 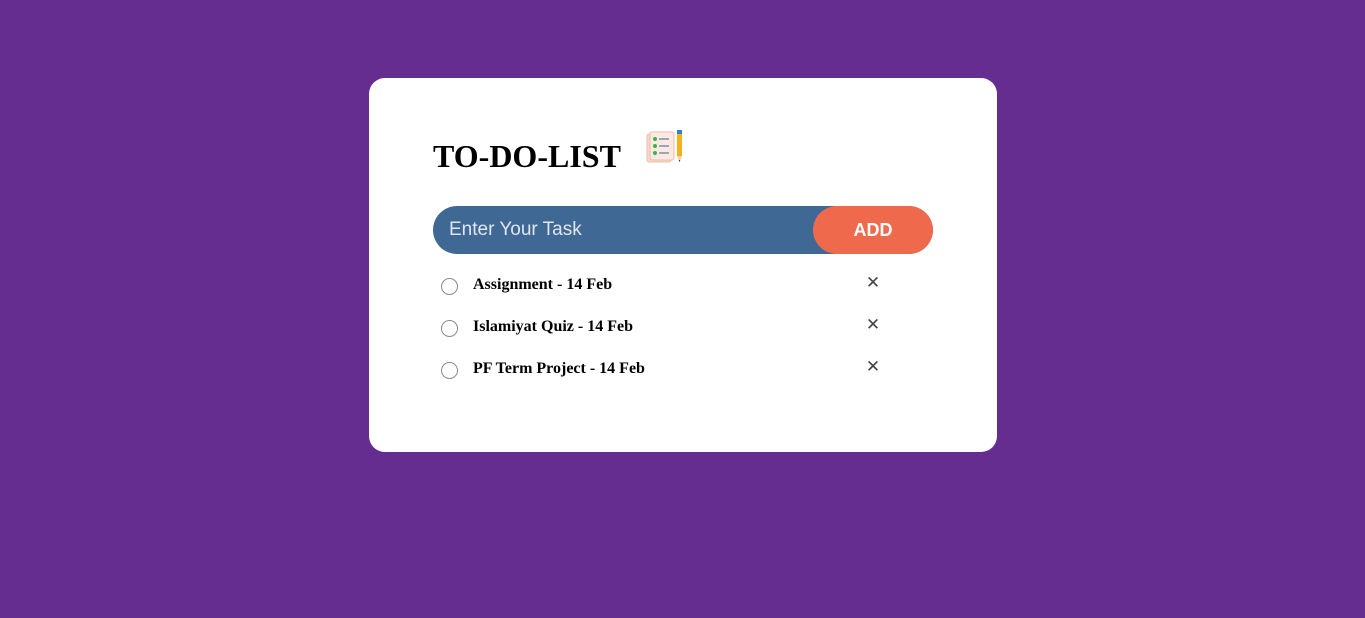 What do you see at coordinates (683, 294) in the screenshot?
I see `list-item: Assignment - 14 Feb ✕` at bounding box center [683, 294].